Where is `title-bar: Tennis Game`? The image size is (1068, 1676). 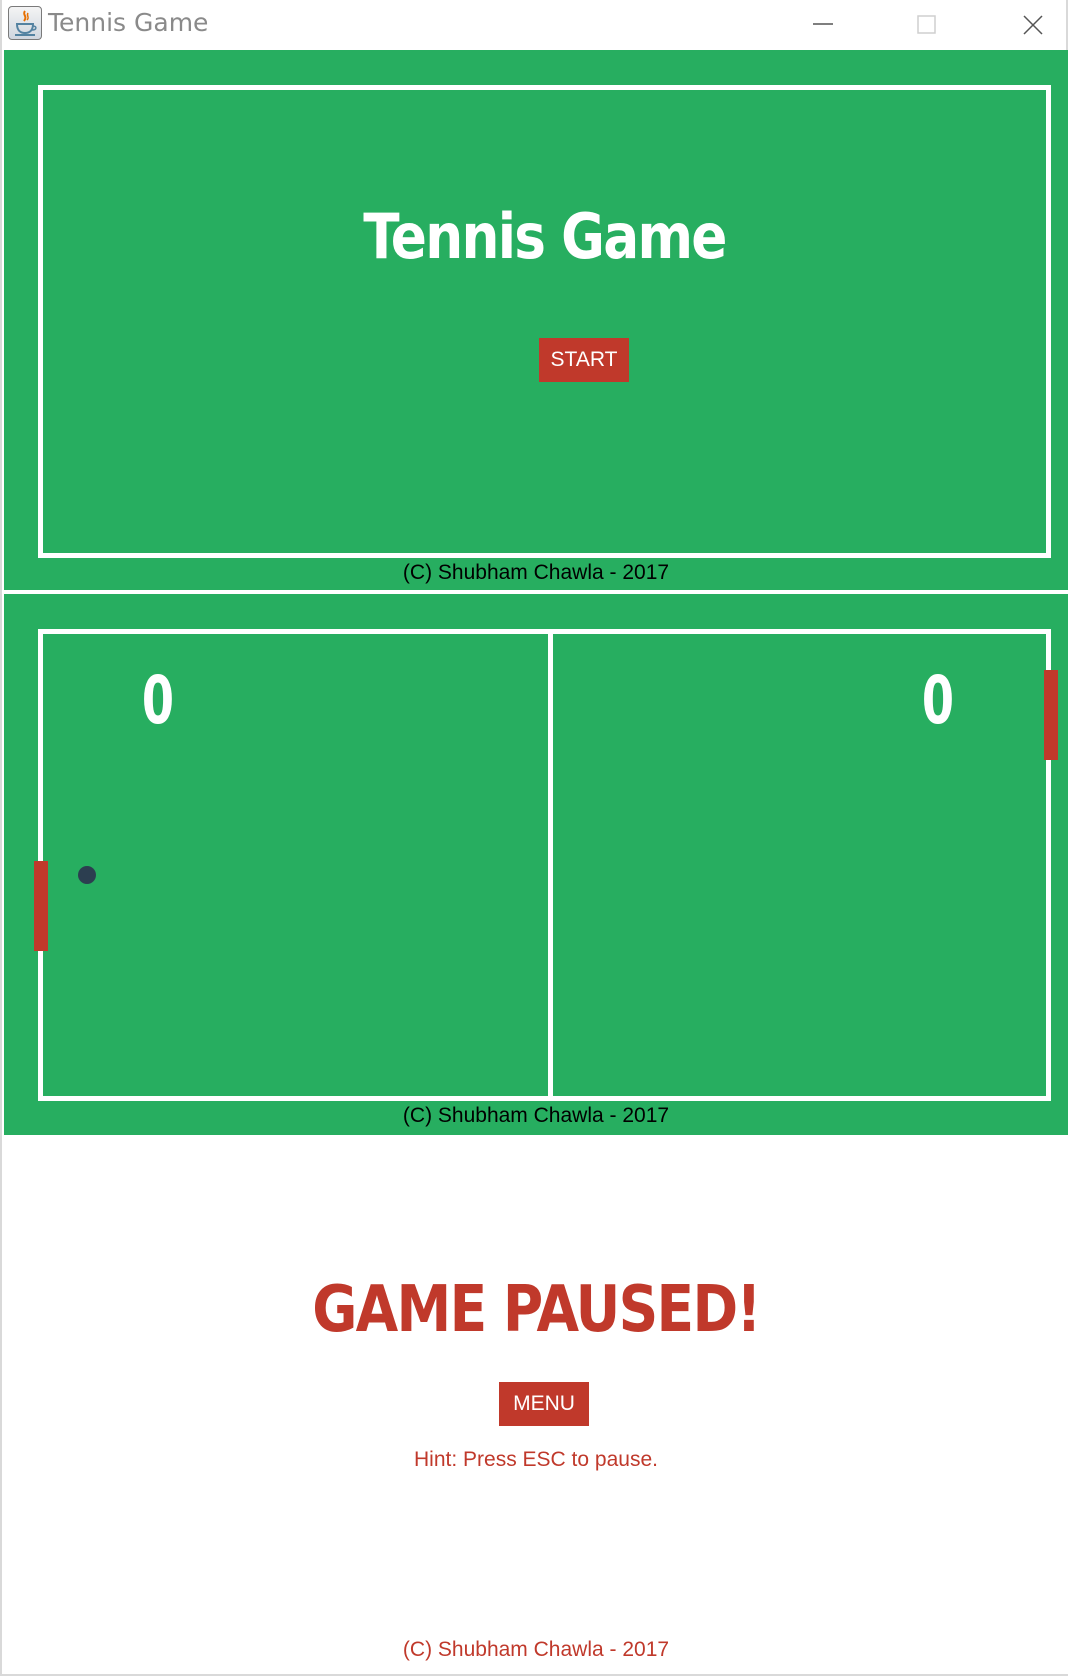
title-bar: Tennis Game is located at coordinates (534, 25).